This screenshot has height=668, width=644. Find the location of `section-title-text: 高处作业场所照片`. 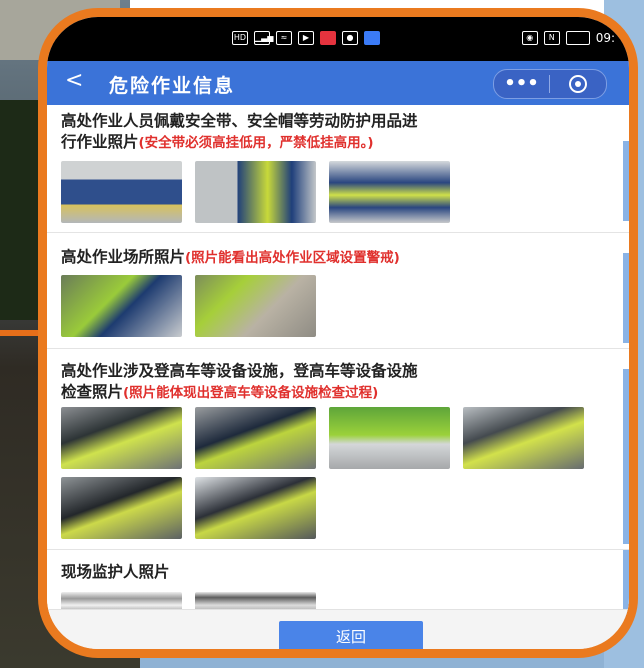

section-title-text: 高处作业场所照片 is located at coordinates (123, 257).